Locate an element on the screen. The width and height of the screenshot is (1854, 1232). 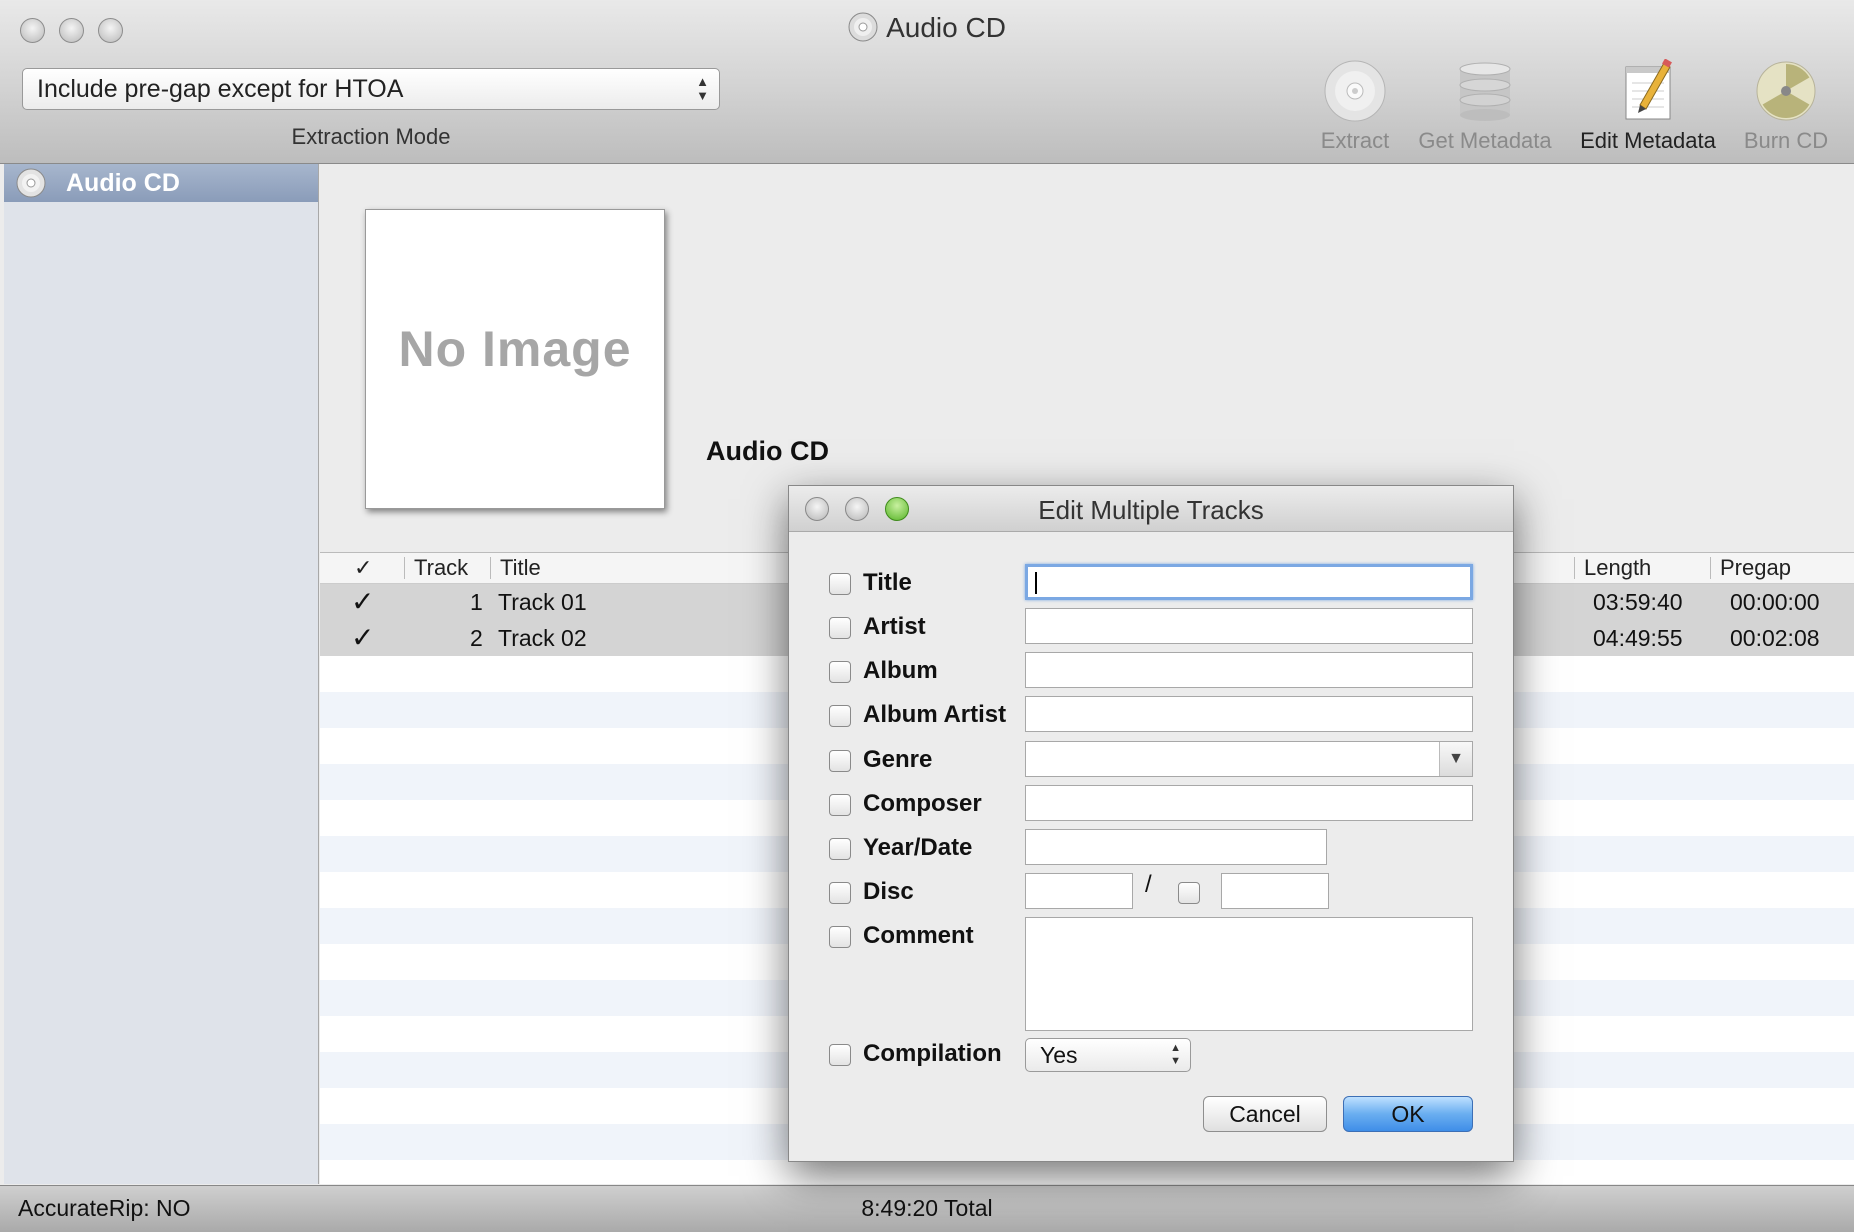
edit-metadata-button: Edit Metadata is located at coordinates (1648, 106).